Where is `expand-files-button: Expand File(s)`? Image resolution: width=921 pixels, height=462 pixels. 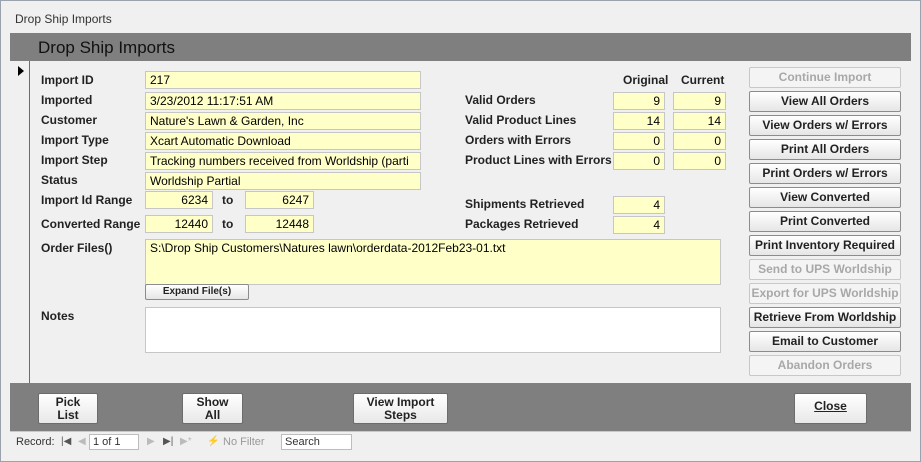 expand-files-button: Expand File(s) is located at coordinates (197, 292).